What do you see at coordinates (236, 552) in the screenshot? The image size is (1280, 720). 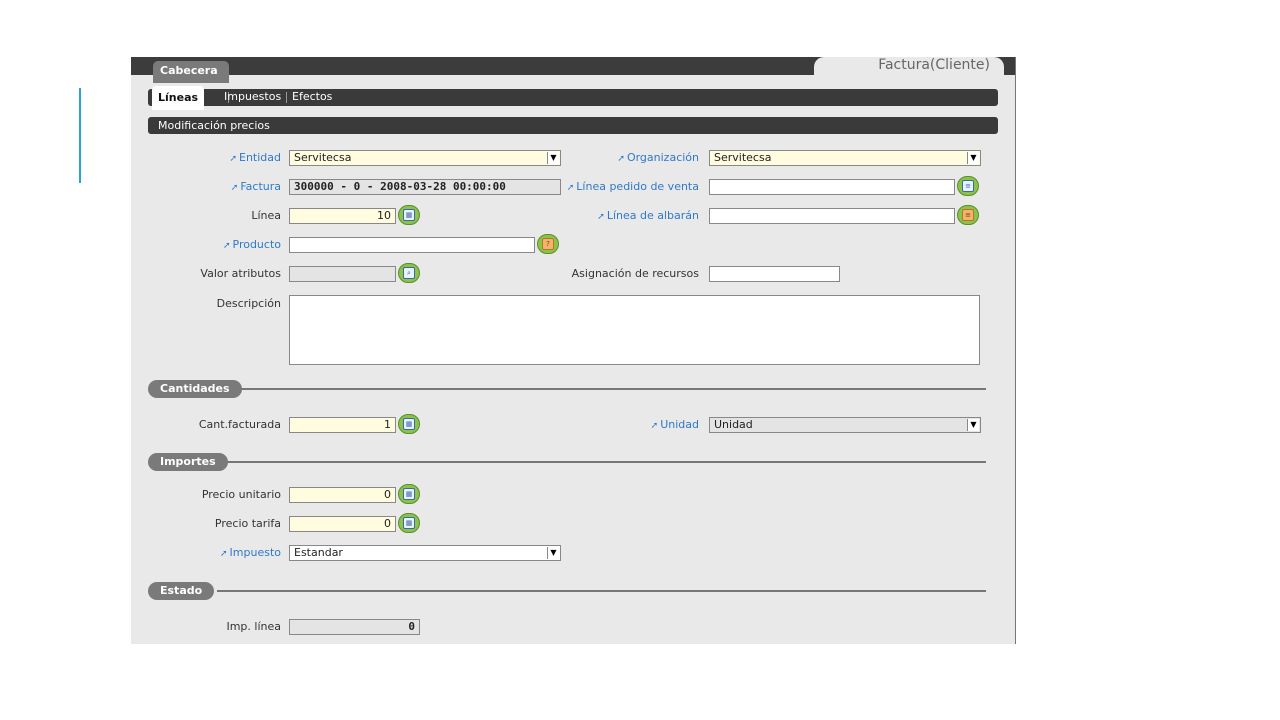 I see `impuesto-label: ➚ Impuesto` at bounding box center [236, 552].